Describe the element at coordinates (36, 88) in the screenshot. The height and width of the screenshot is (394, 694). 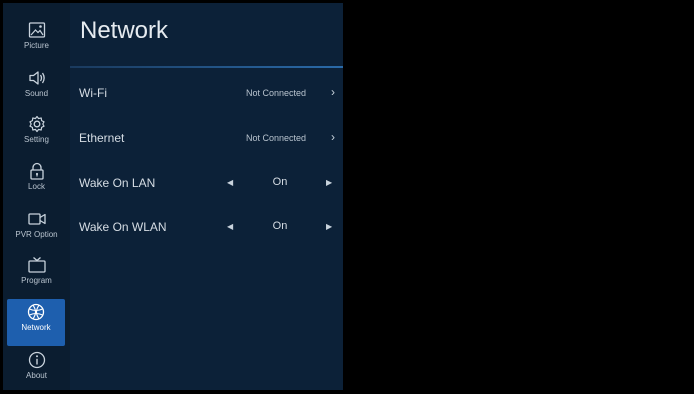
I see `sidebar-item-sound: Sound` at that location.